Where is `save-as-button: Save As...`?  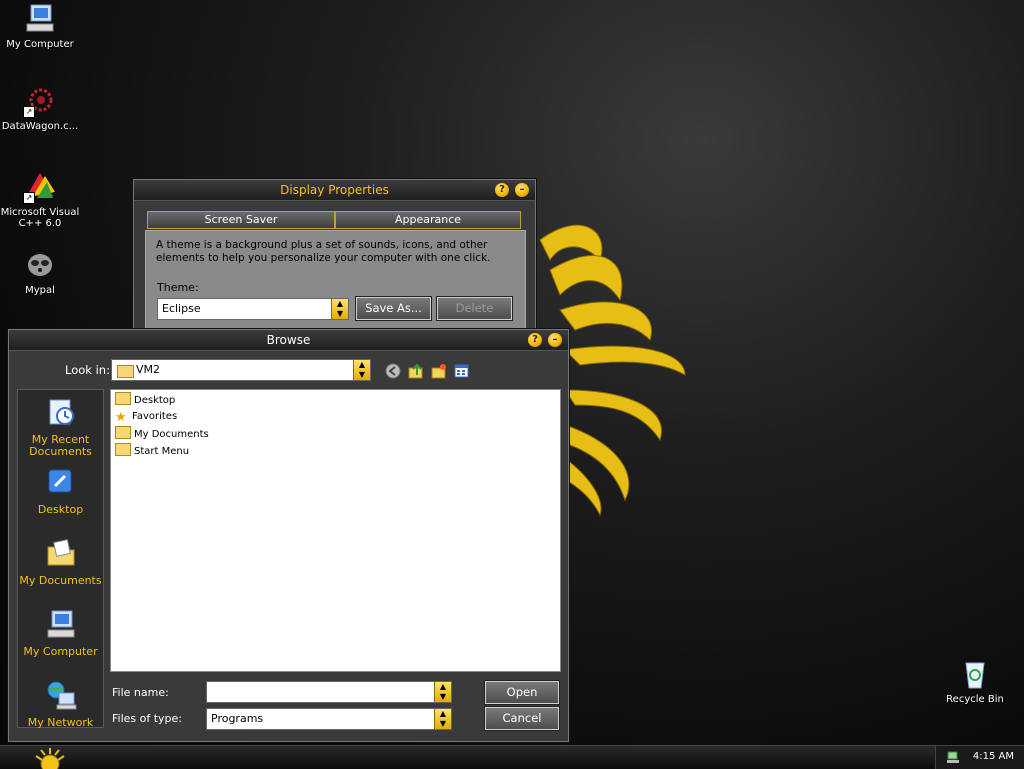
save-as-button: Save As... is located at coordinates (393, 308).